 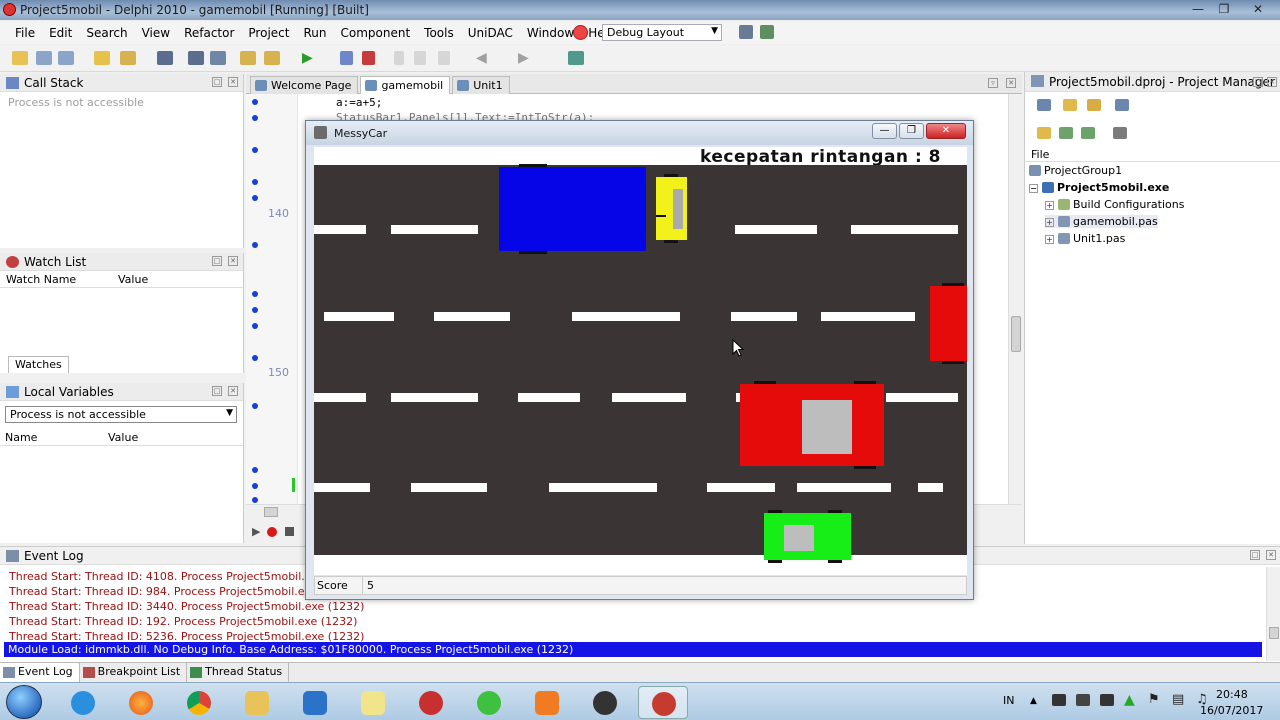 I want to click on taskbar-explorer, so click(x=257, y=702).